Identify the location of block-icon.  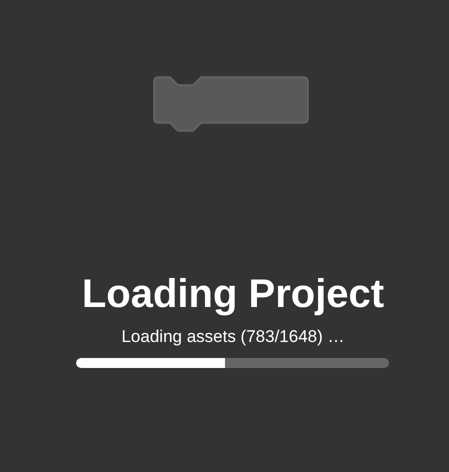
(231, 104).